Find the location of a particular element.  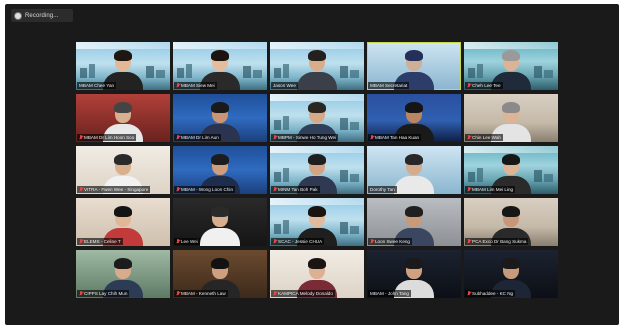

participant-tile: Dorothy Tan is located at coordinates (414, 170).